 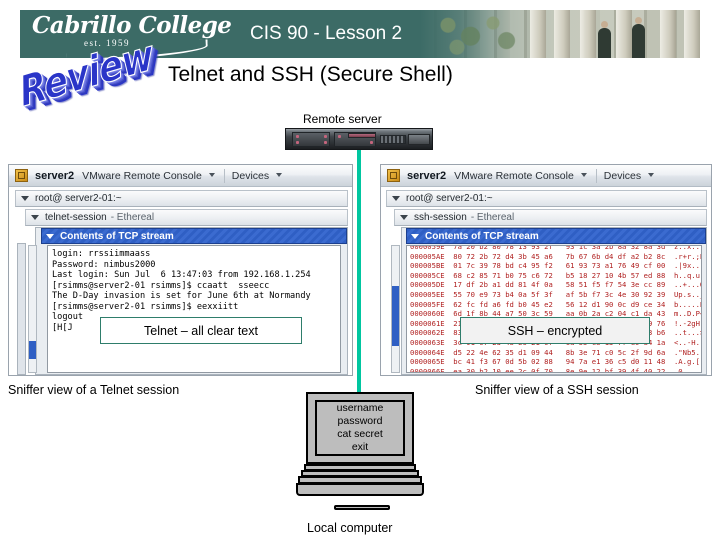 I want to click on lesson-title: CIS 90 - Lesson 2, so click(x=326, y=33).